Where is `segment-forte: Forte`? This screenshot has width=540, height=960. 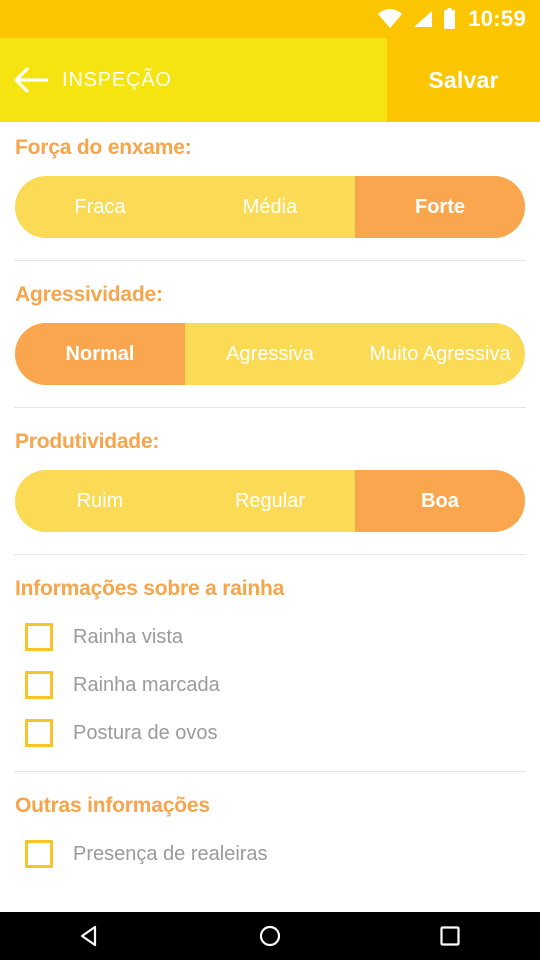
segment-forte: Forte is located at coordinates (440, 207).